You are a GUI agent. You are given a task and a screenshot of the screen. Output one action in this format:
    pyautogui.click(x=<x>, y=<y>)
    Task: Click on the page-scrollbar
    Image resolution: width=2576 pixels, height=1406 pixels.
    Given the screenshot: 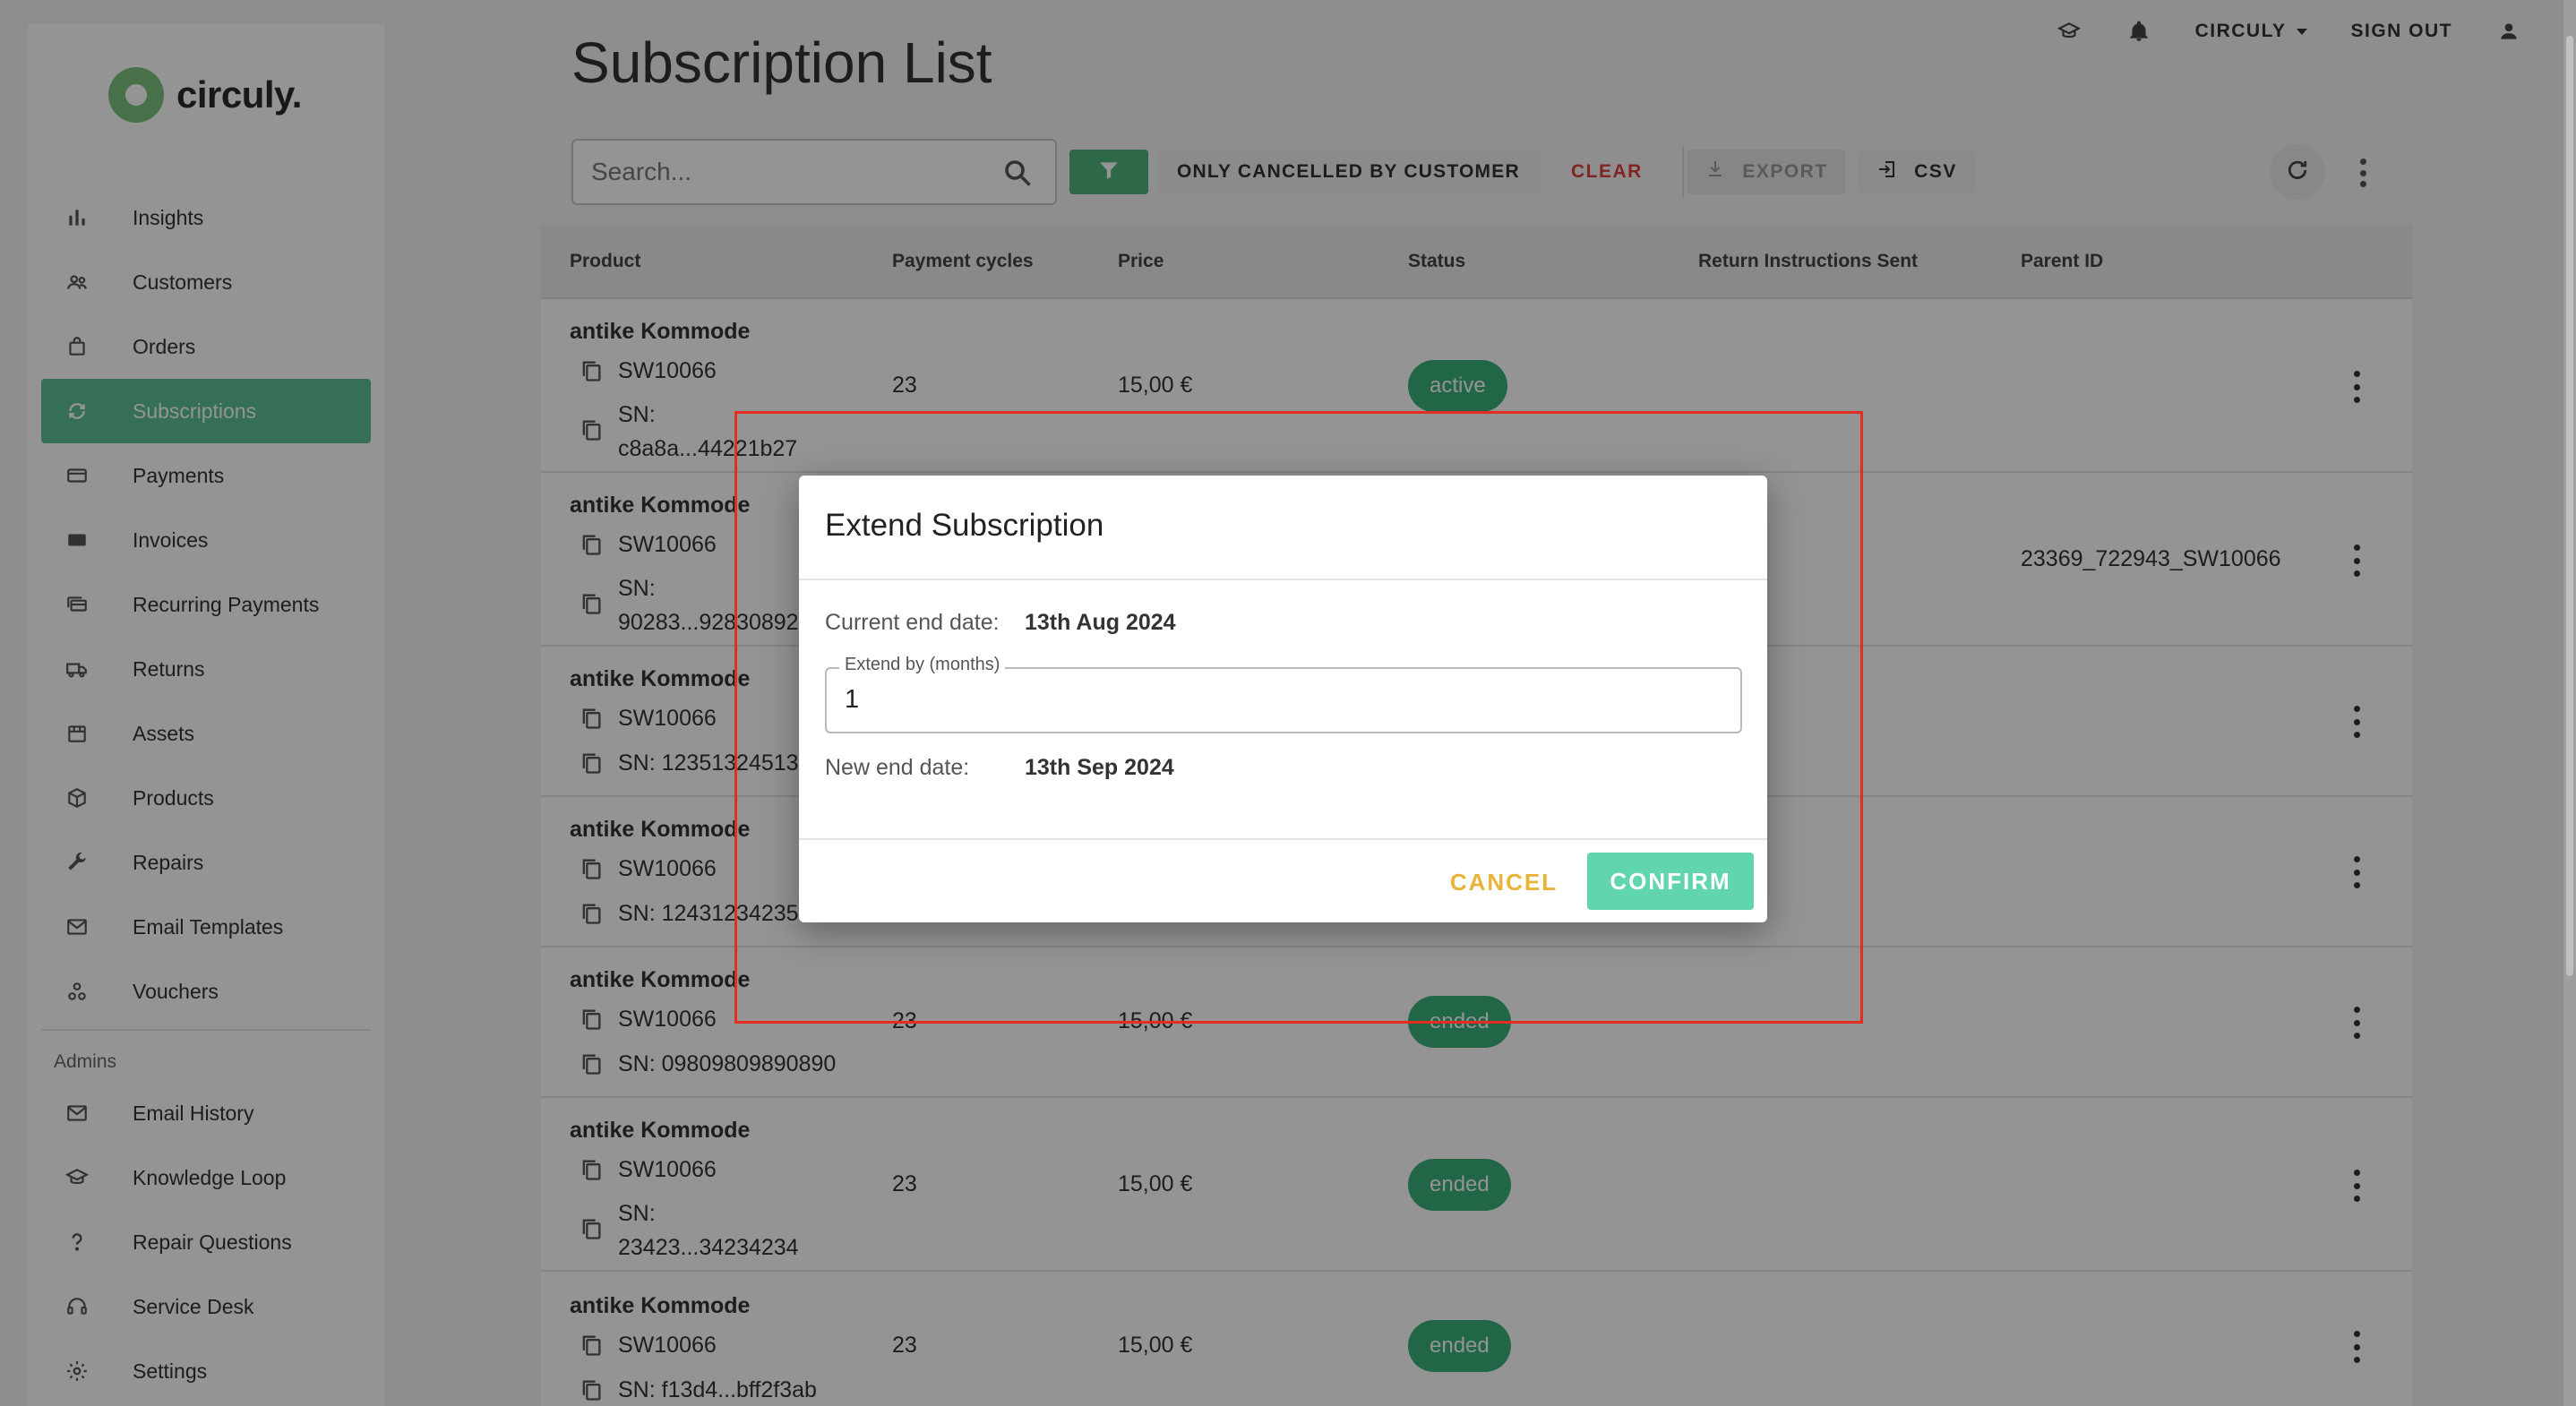 What is the action you would take?
    pyautogui.click(x=2569, y=703)
    